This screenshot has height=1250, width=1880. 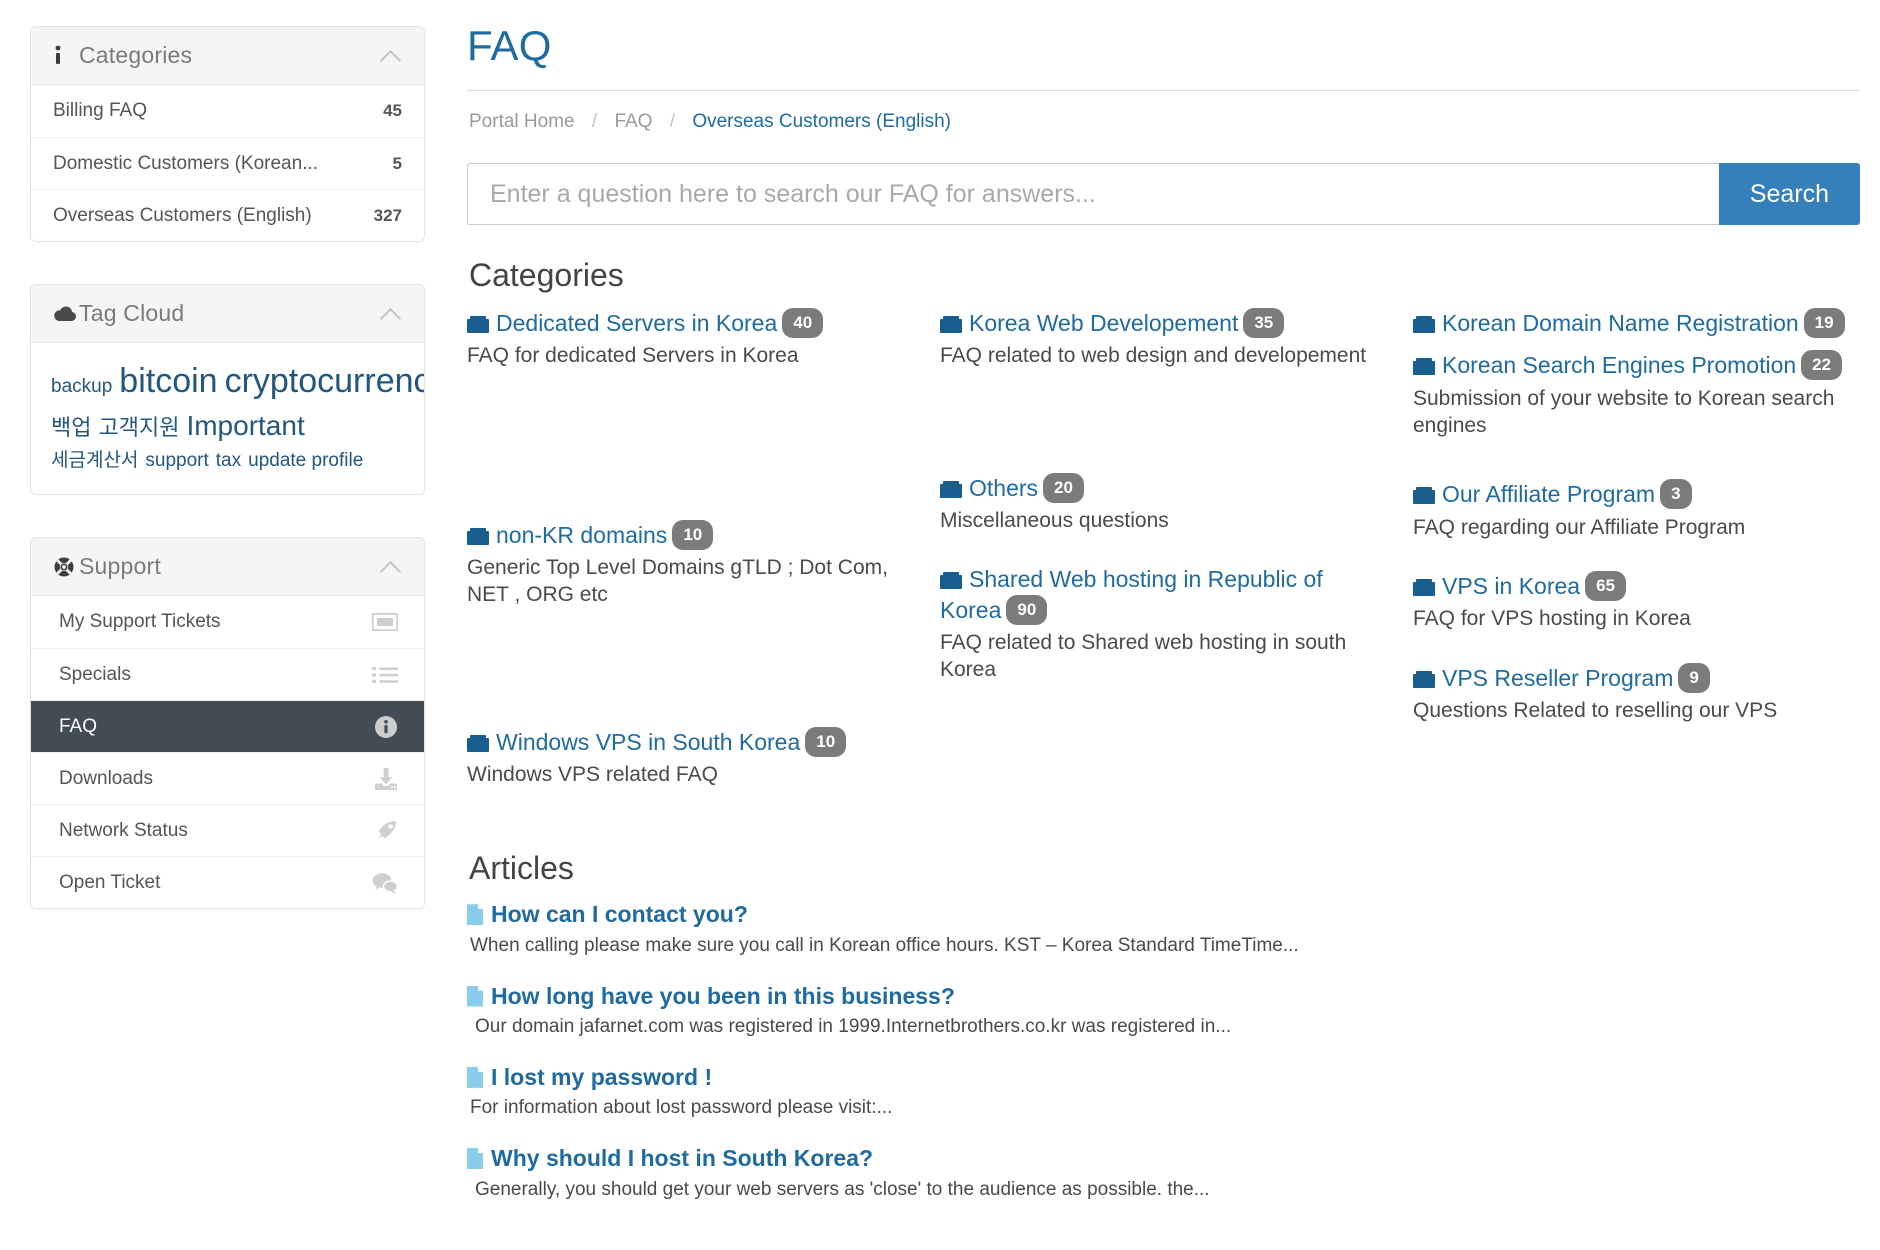 What do you see at coordinates (803, 323) in the screenshot?
I see `category-count-badge: 40` at bounding box center [803, 323].